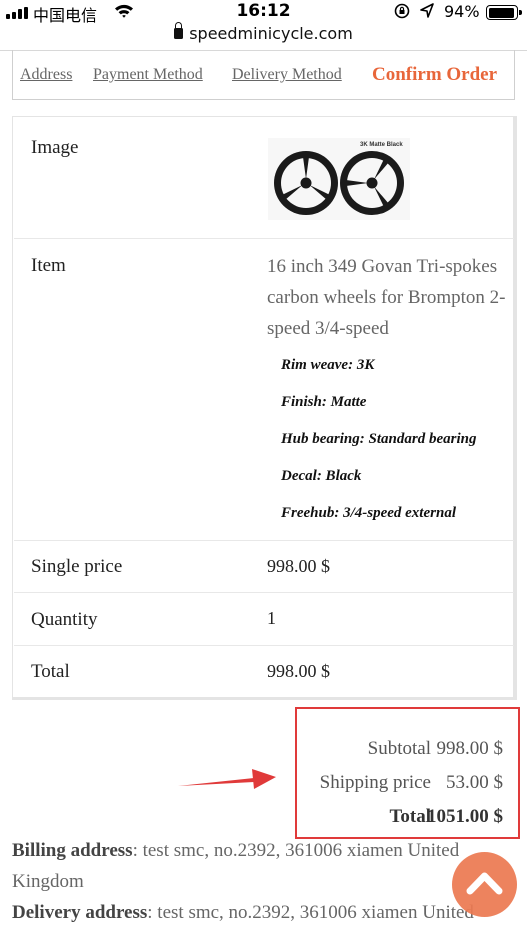 This screenshot has height=932, width=527. I want to click on item-total-value: 998.00 $, so click(298, 671).